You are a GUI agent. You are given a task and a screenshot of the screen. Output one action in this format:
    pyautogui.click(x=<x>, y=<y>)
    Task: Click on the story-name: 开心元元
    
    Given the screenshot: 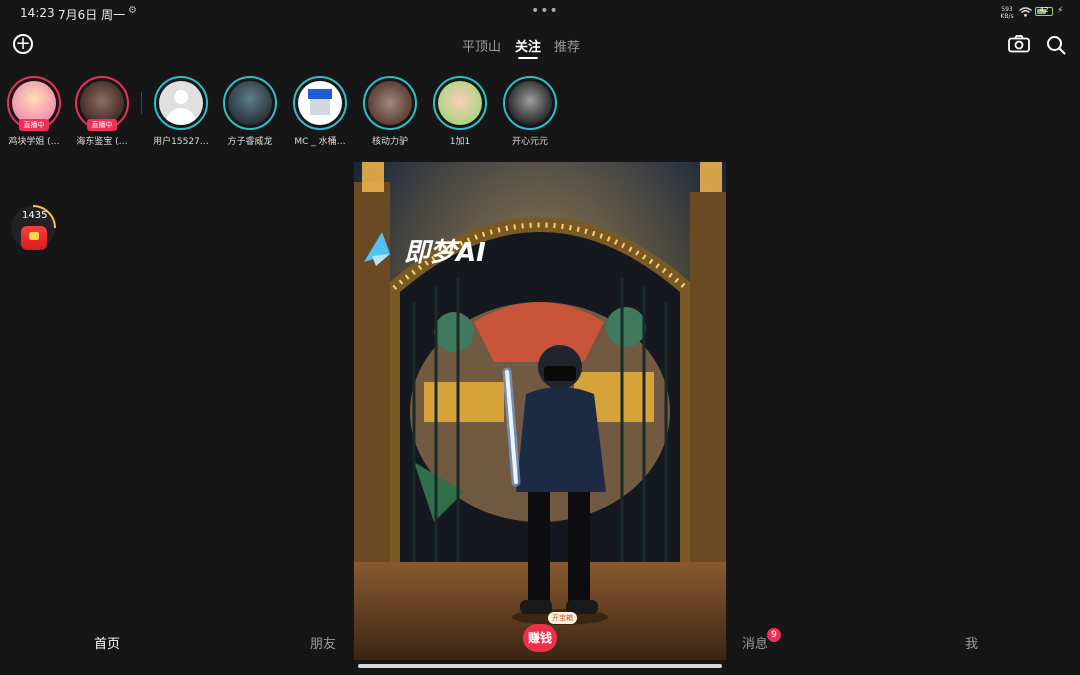 What is the action you would take?
    pyautogui.click(x=529, y=142)
    